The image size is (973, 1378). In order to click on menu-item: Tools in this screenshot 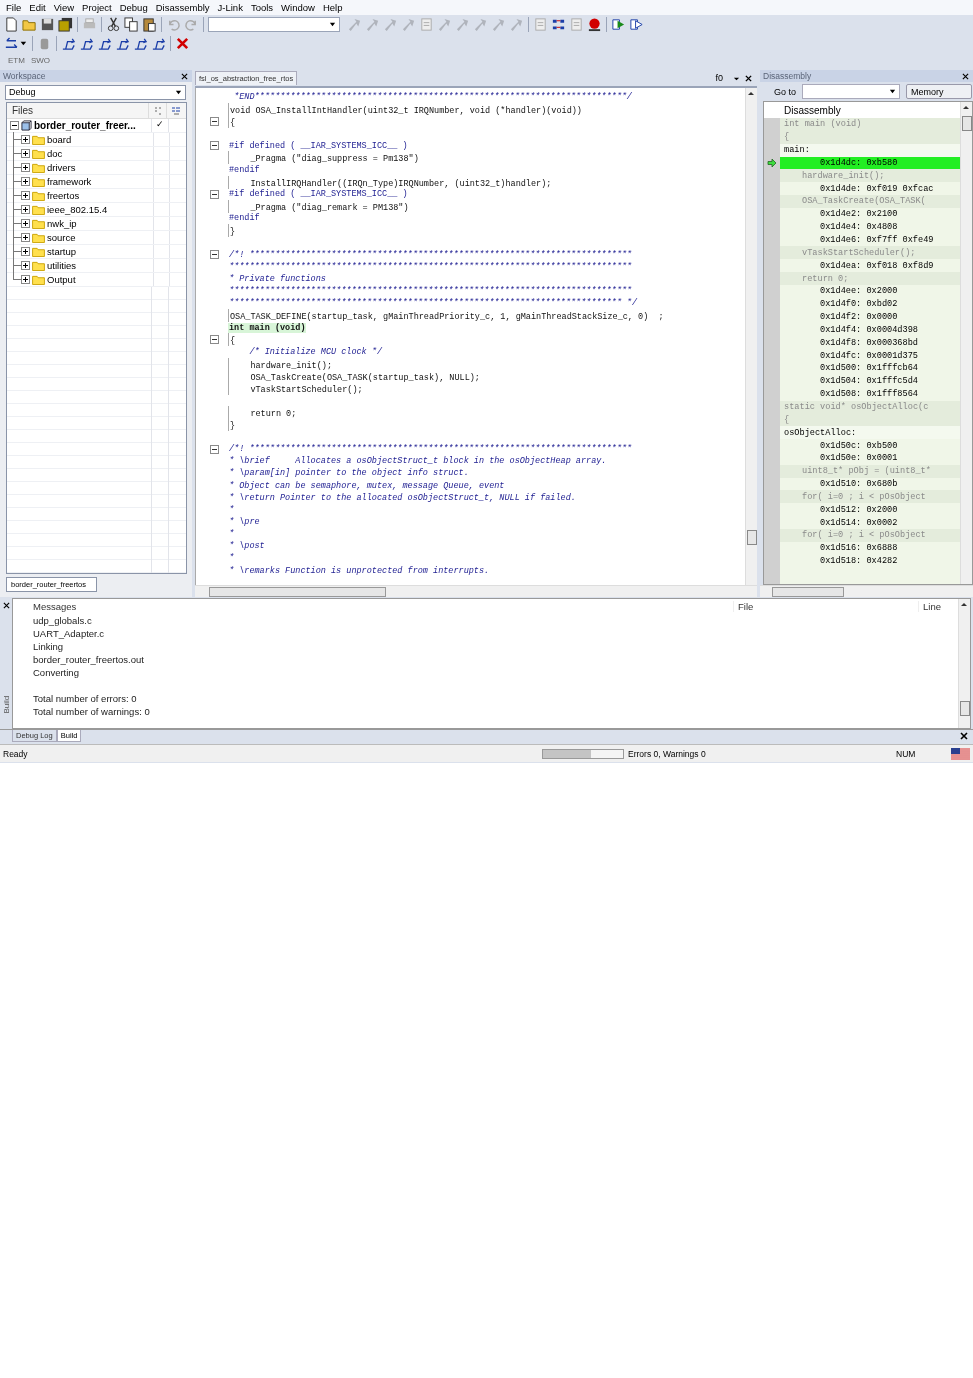, I will do `click(263, 7)`.